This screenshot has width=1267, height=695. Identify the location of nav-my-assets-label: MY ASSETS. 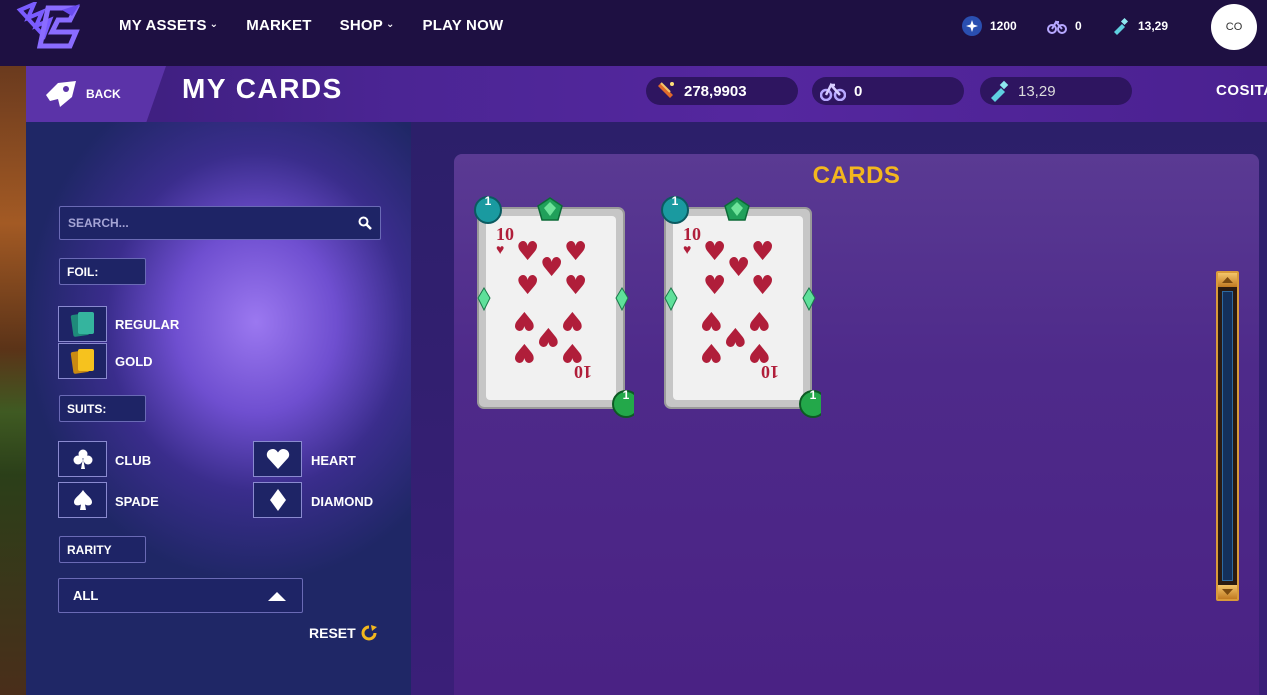
(163, 25).